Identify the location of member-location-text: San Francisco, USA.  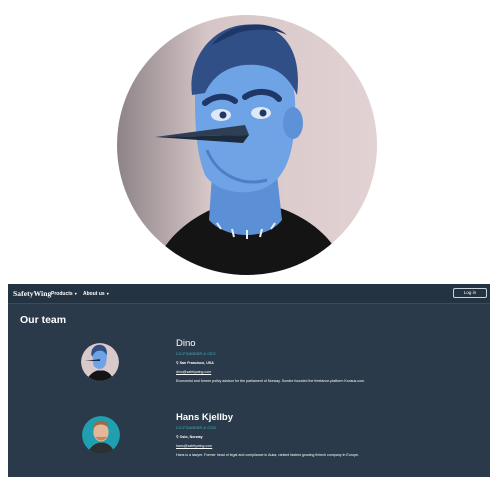
(196, 363).